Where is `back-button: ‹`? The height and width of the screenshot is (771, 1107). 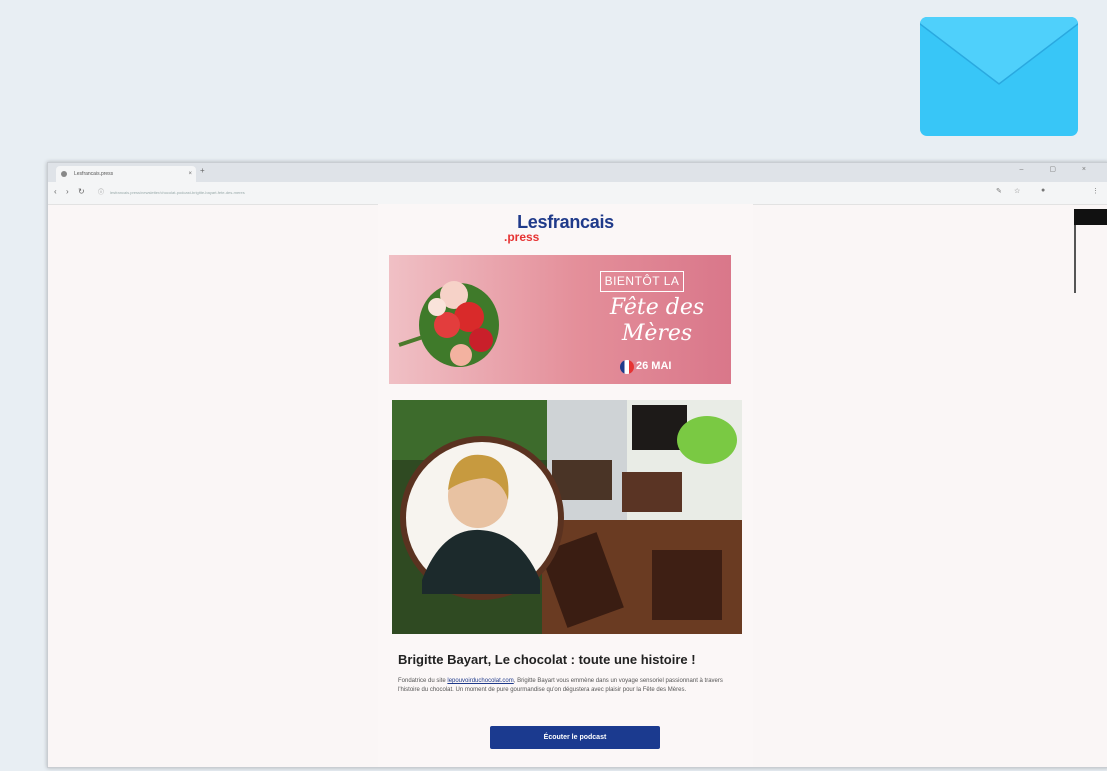
back-button: ‹ is located at coordinates (55, 191).